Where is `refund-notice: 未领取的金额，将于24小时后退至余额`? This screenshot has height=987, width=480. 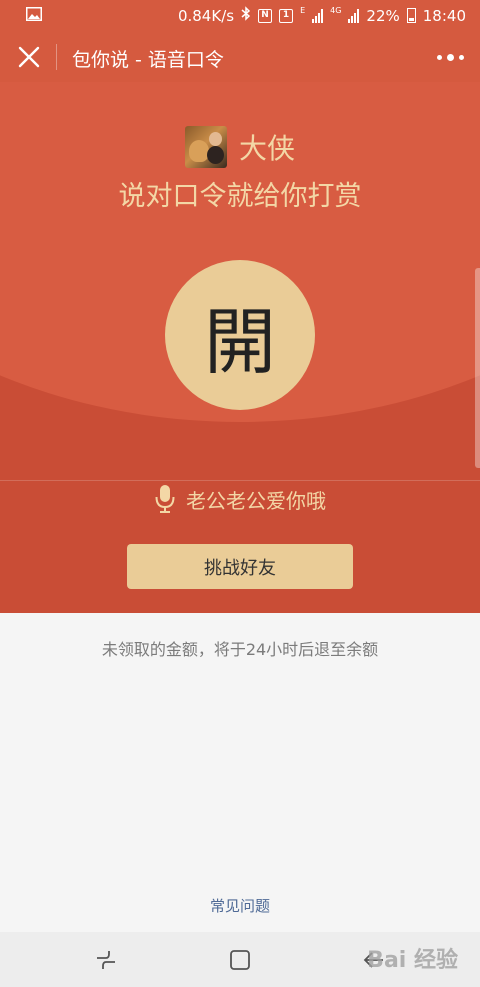 refund-notice: 未领取的金额，将于24小时后退至余额 is located at coordinates (240, 649).